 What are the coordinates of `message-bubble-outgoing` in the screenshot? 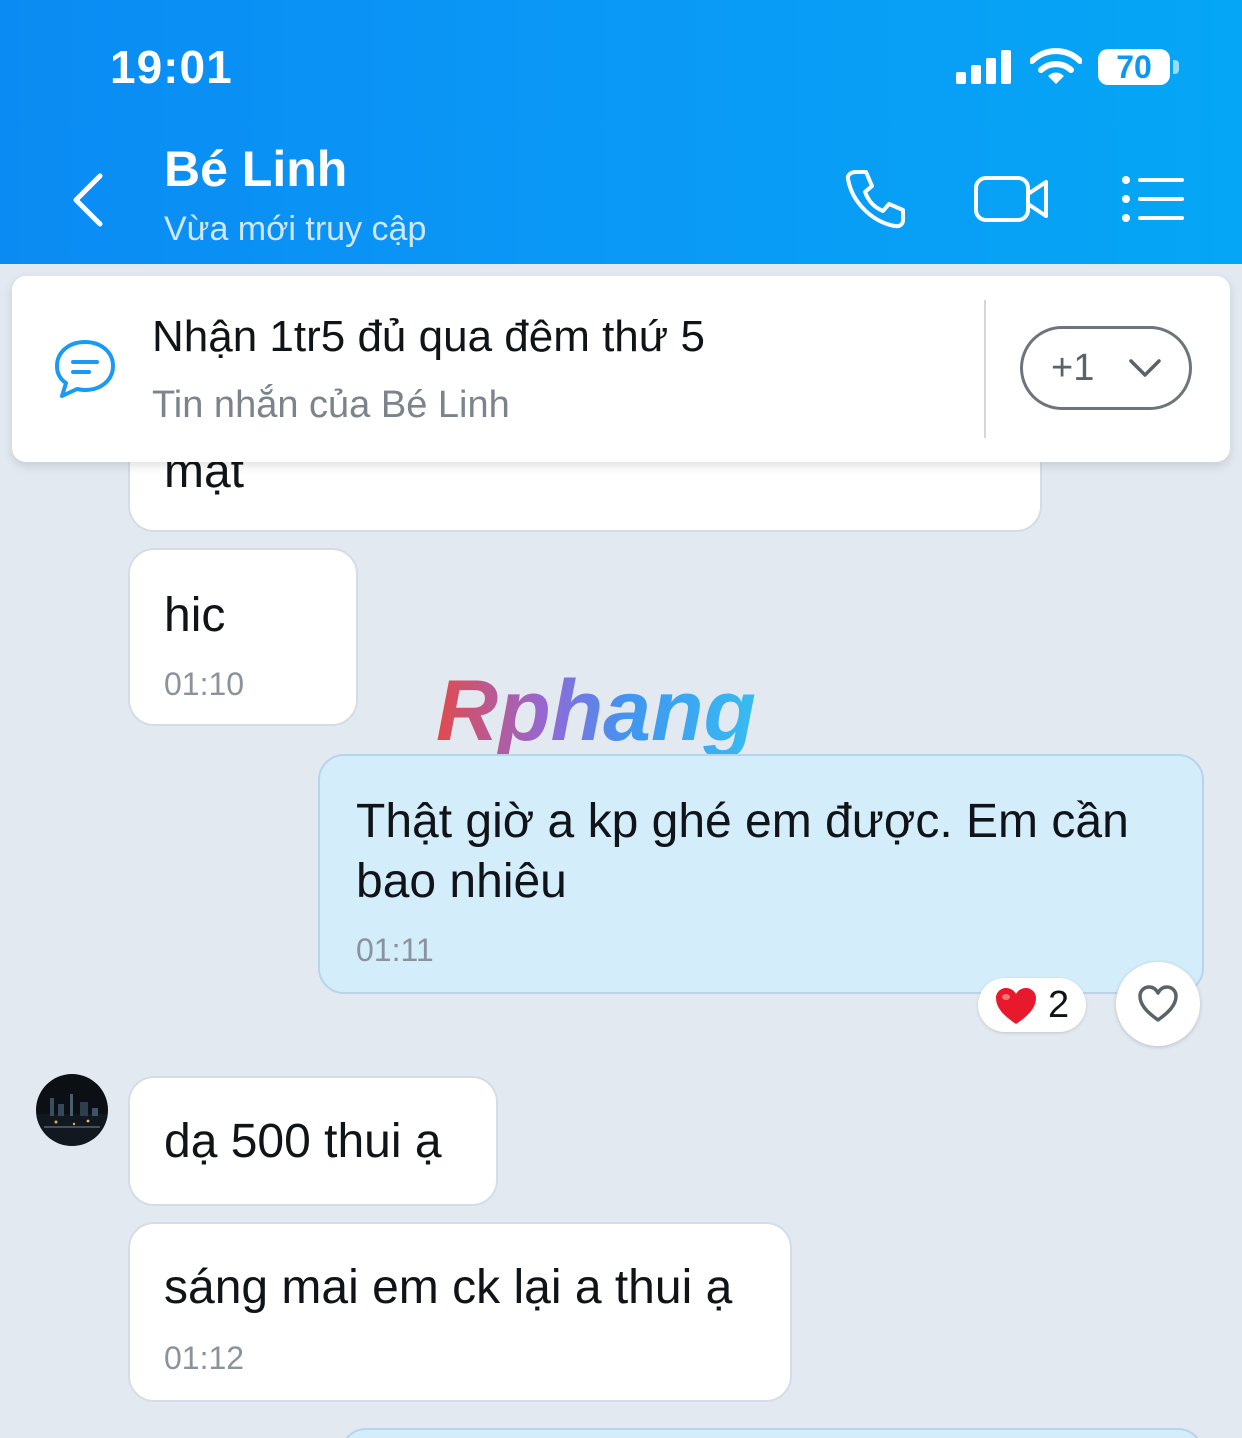 It's located at (772, 1433).